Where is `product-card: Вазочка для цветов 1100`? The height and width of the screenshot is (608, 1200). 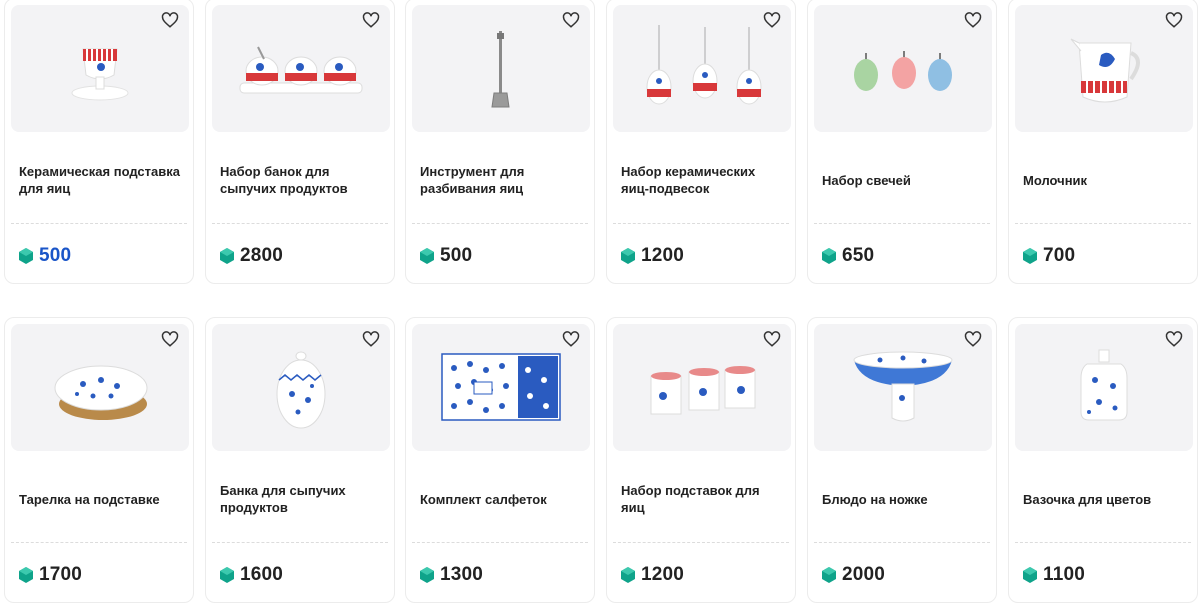 product-card: Вазочка для цветов 1100 is located at coordinates (1103, 460).